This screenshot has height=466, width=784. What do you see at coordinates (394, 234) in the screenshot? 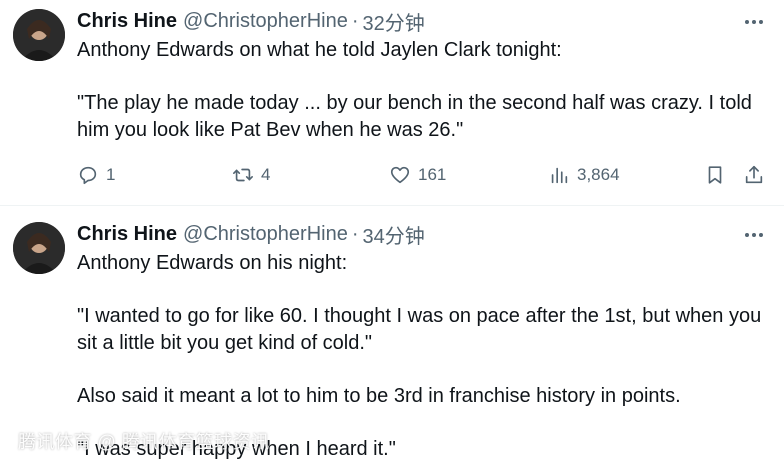
I see `timestamp: 34分钟` at bounding box center [394, 234].